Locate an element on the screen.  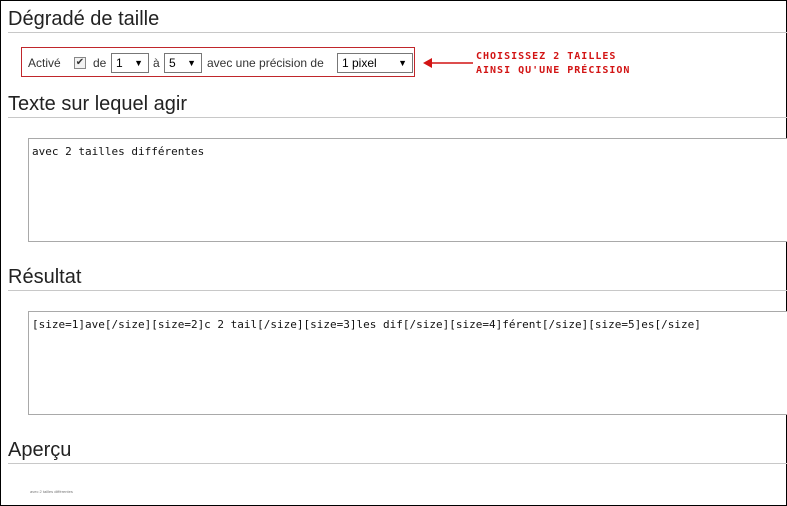
section-title-input: Texte sur lequel agir is located at coordinates (97, 104).